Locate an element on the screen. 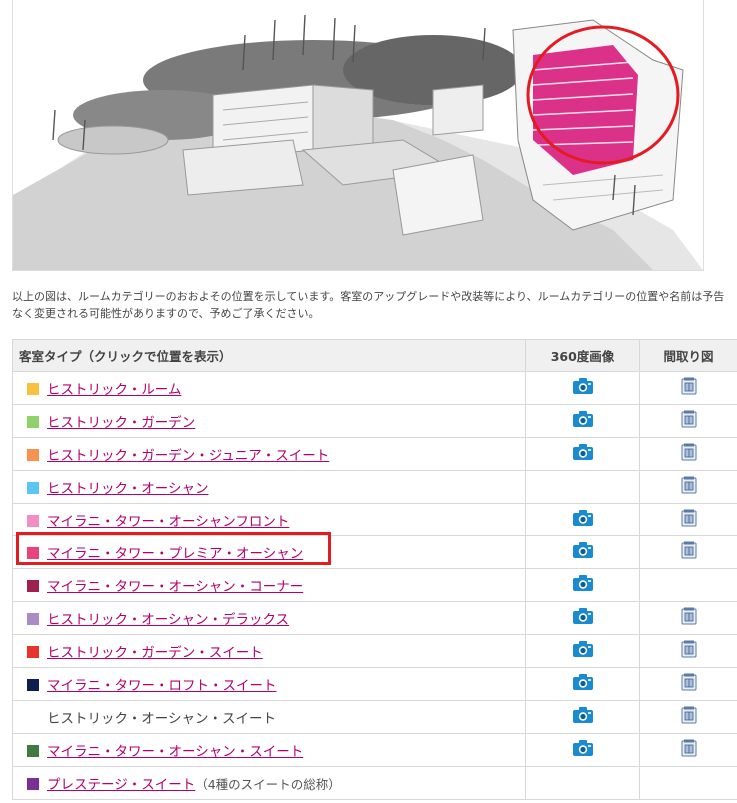 Image resolution: width=737 pixels, height=803 pixels. room-type-link: マイラニ・タワー・オーシャン・スイート is located at coordinates (175, 752).